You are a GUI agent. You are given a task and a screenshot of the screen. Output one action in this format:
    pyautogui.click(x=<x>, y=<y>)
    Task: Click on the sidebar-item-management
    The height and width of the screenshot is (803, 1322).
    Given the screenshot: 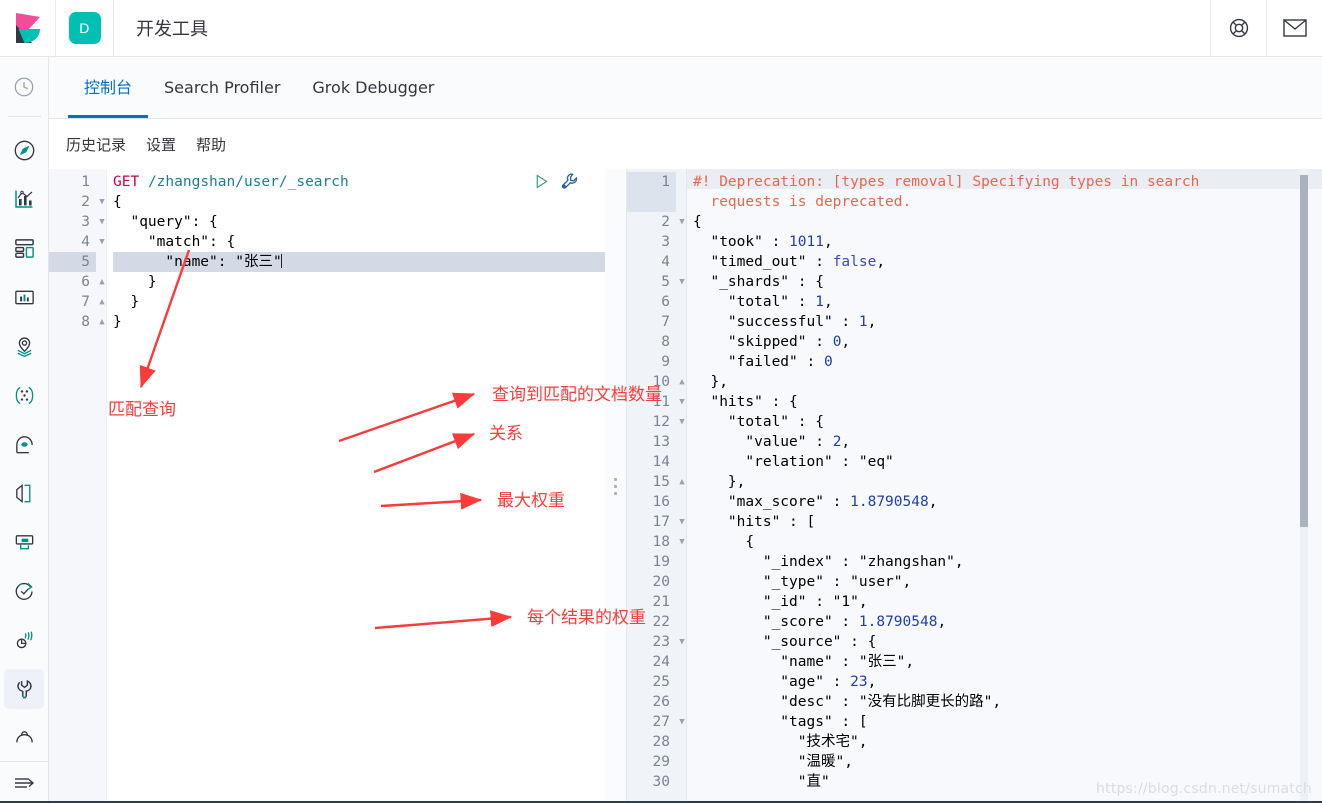 What is the action you would take?
    pyautogui.click(x=24, y=738)
    